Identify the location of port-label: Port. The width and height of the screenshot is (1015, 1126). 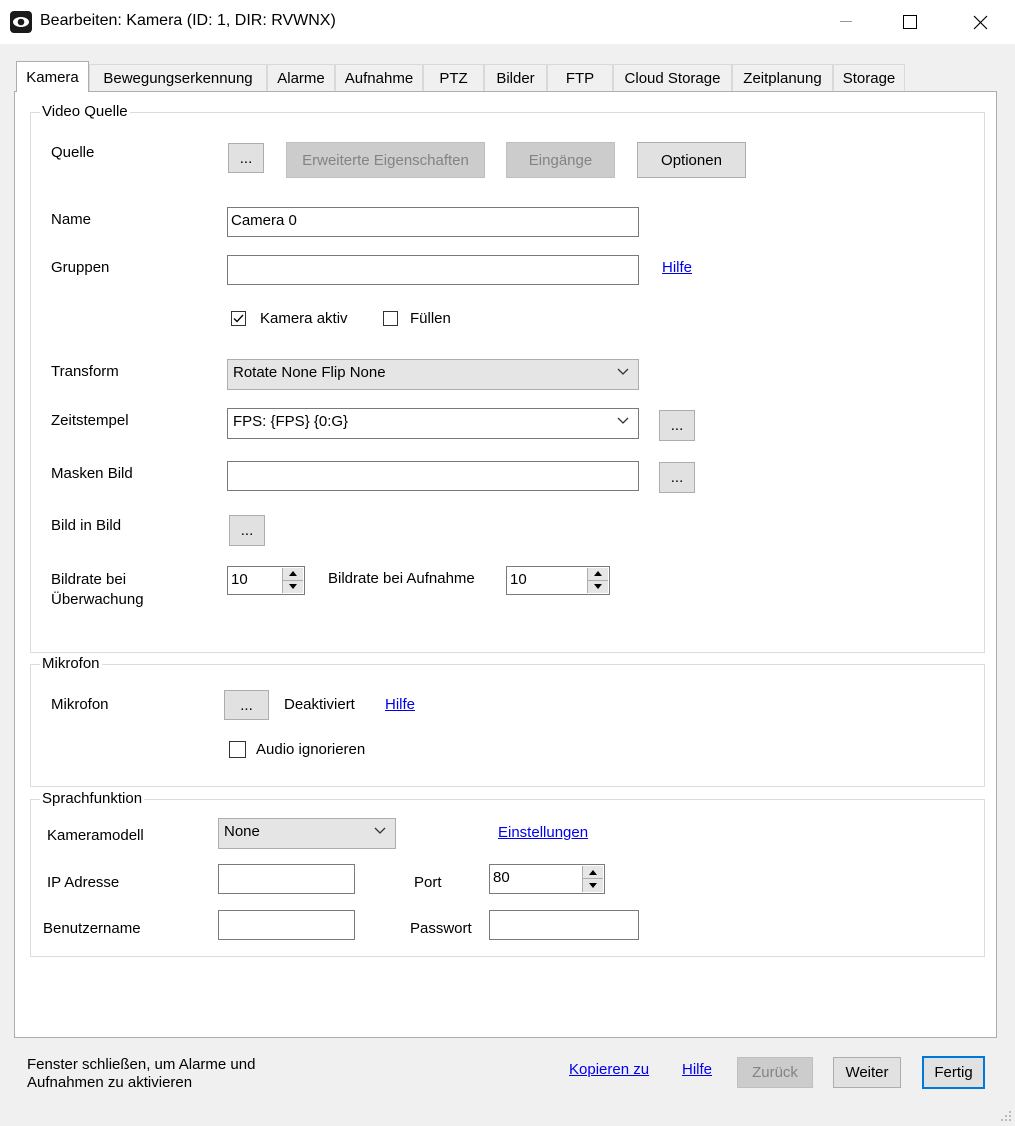
(428, 882).